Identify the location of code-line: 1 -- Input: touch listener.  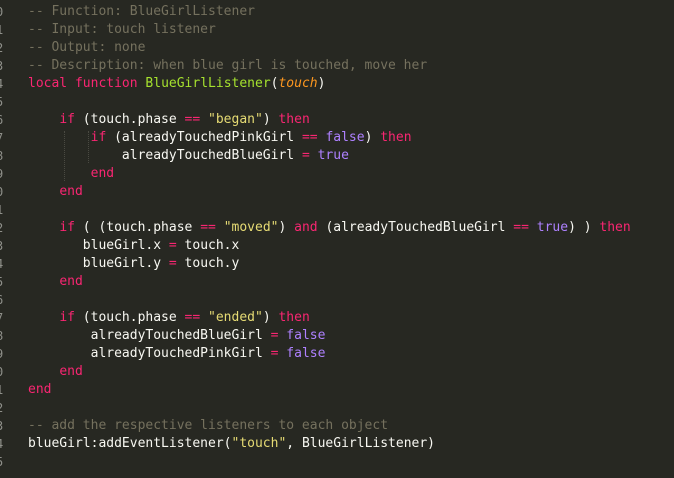
(337, 30).